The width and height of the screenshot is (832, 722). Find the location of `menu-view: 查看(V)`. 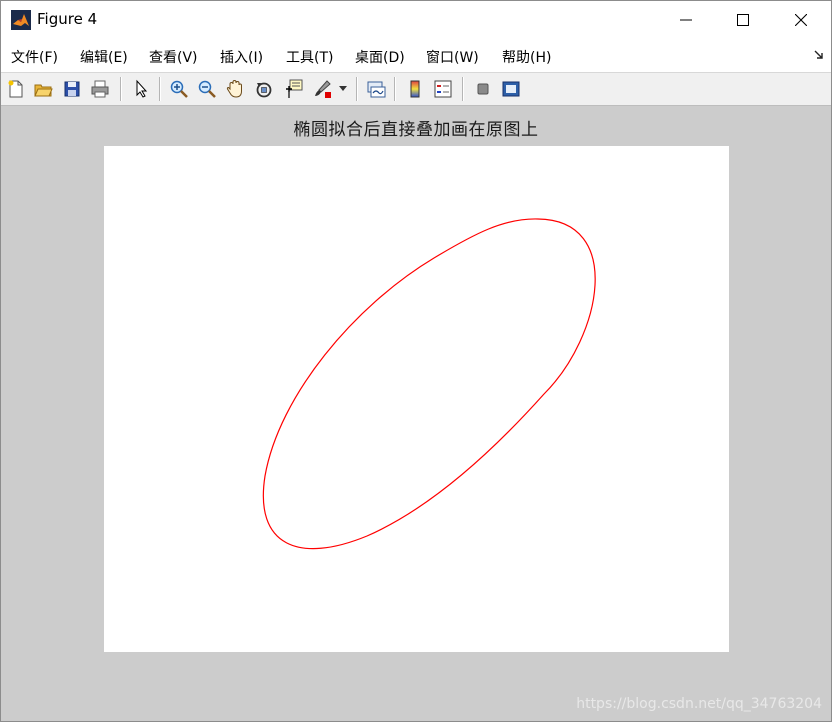

menu-view: 查看(V) is located at coordinates (173, 57).